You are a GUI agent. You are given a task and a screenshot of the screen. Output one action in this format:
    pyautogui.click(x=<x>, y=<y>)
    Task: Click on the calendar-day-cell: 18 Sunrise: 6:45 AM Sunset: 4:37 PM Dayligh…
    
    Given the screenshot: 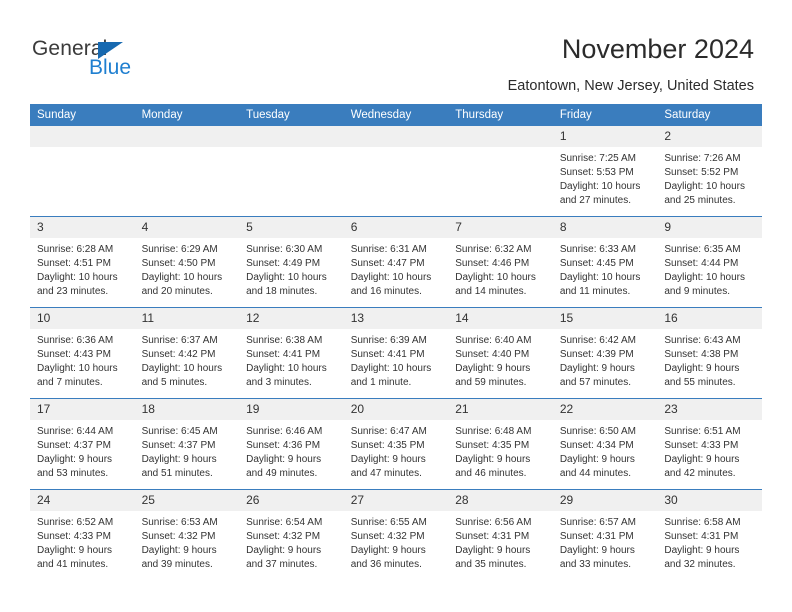 What is the action you would take?
    pyautogui.click(x=187, y=444)
    